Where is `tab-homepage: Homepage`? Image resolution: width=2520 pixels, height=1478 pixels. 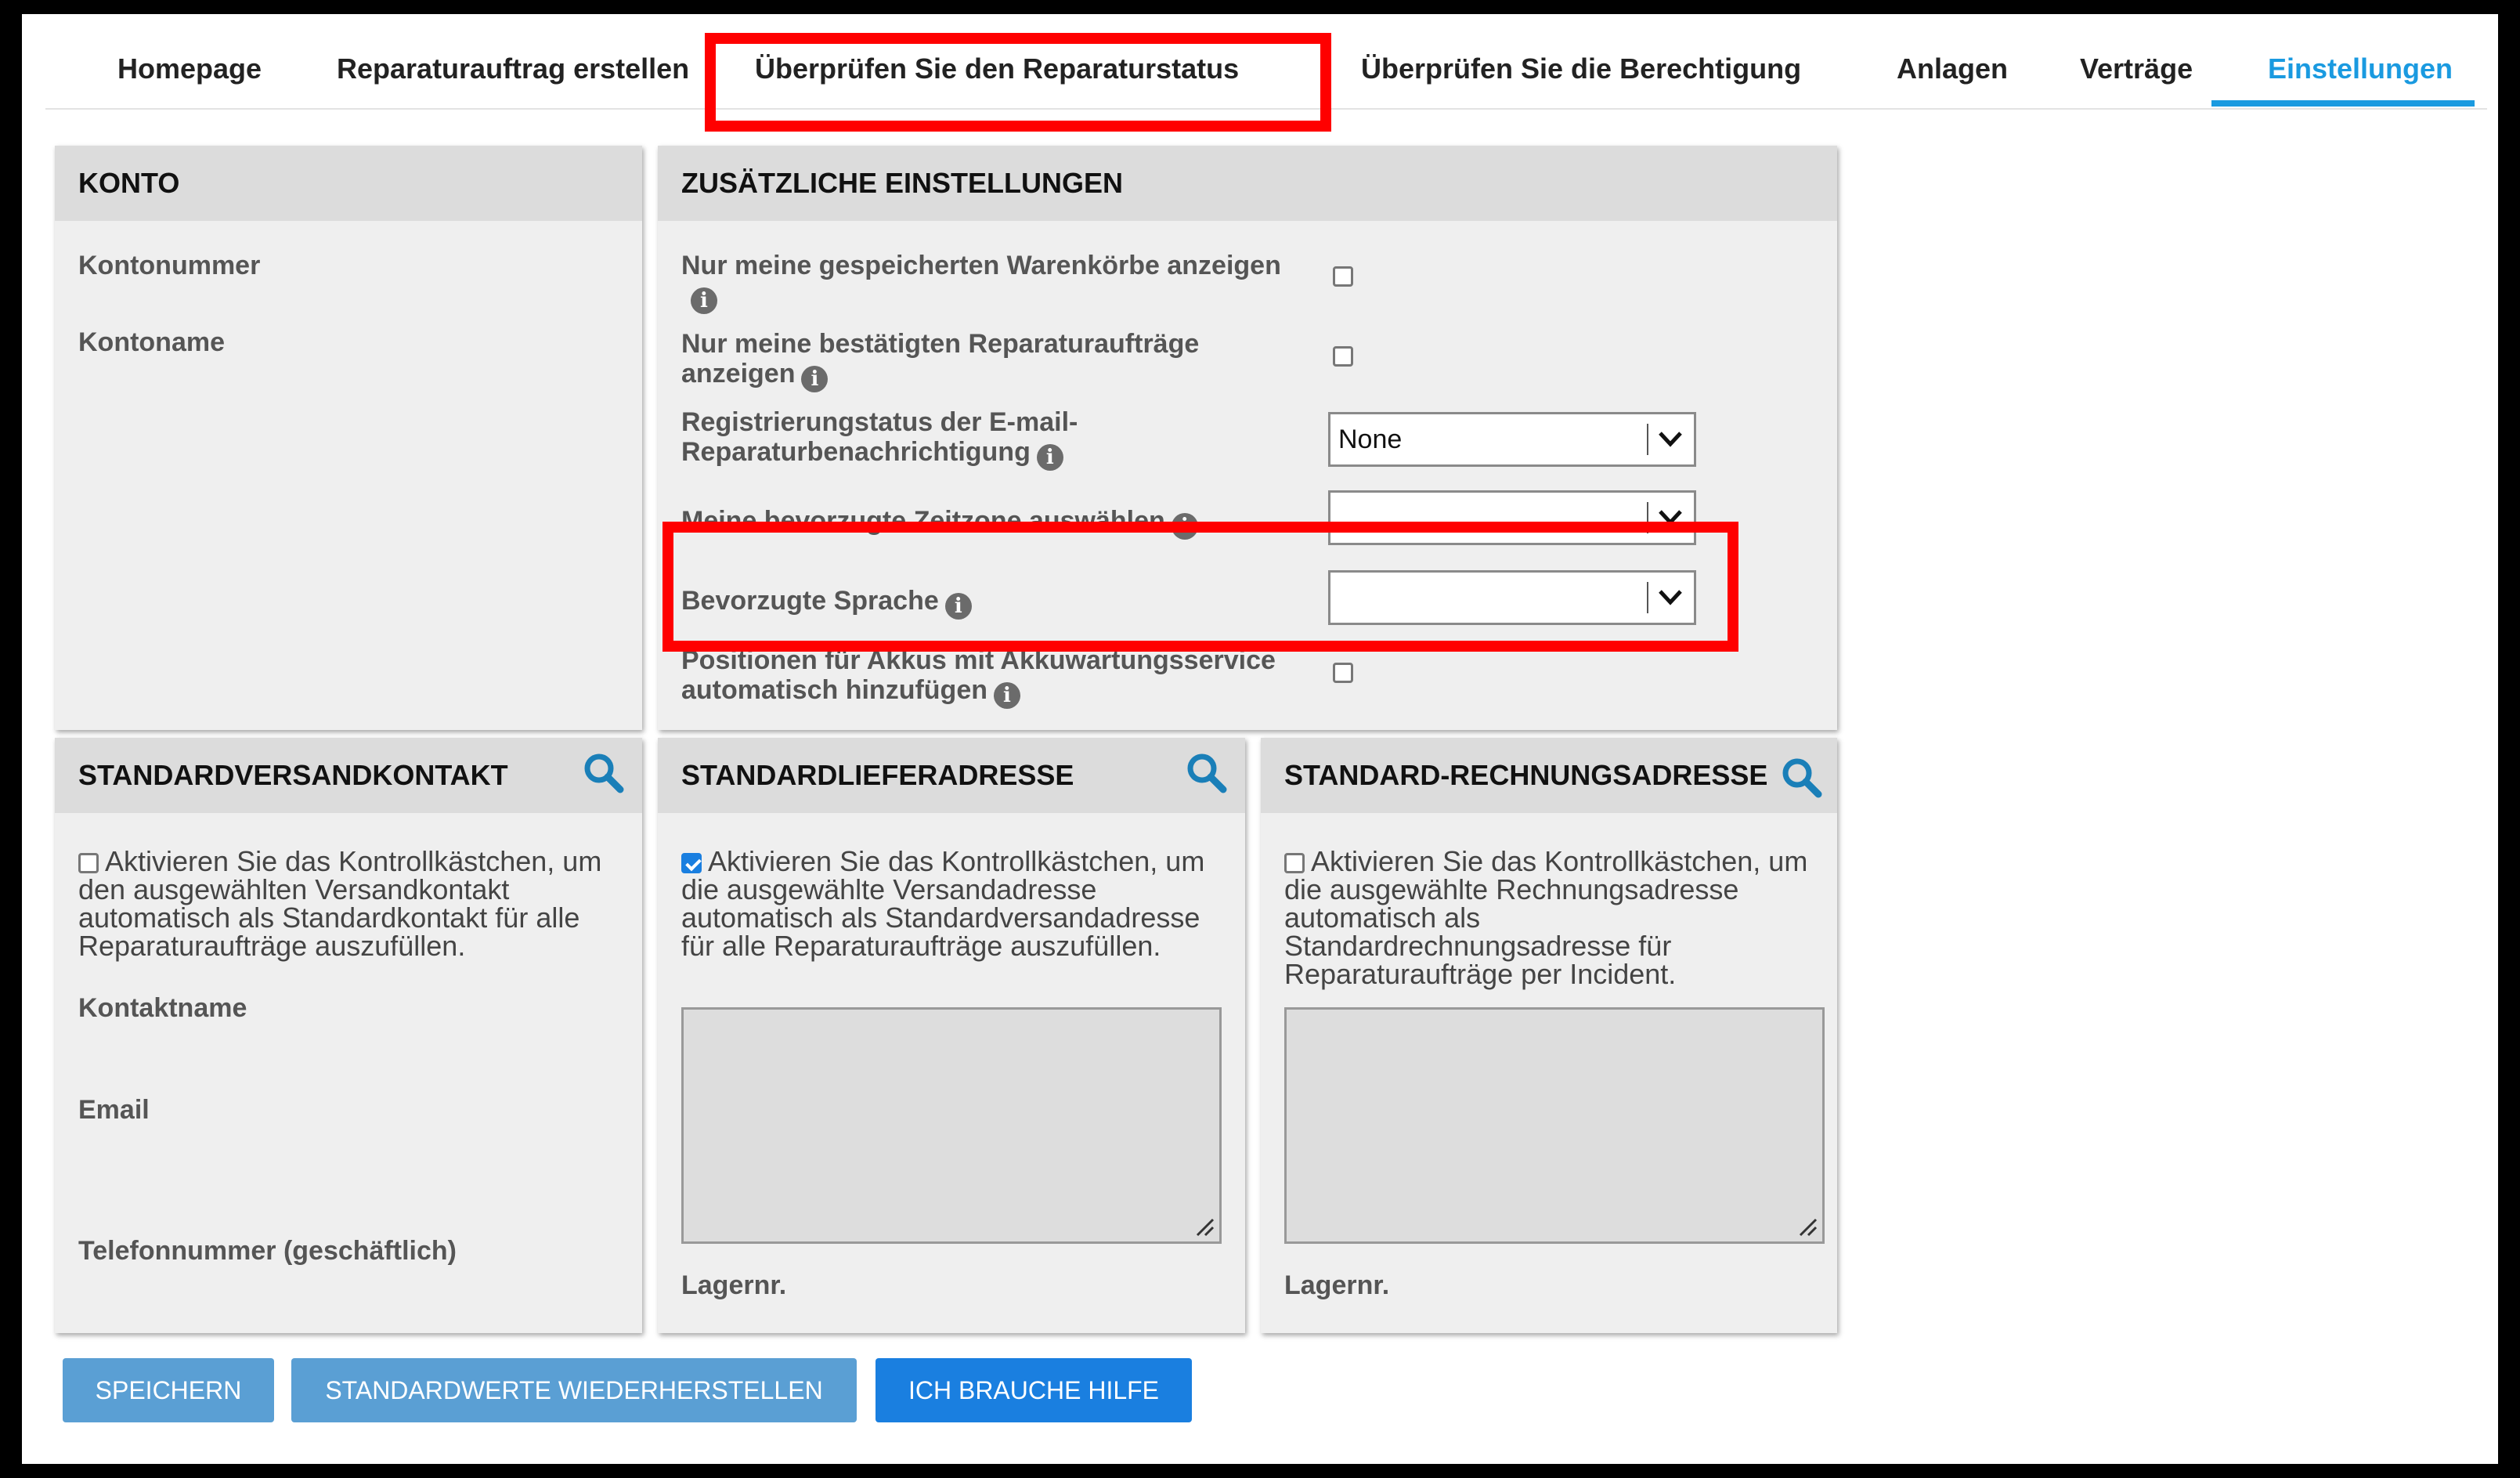
tab-homepage: Homepage is located at coordinates (189, 69).